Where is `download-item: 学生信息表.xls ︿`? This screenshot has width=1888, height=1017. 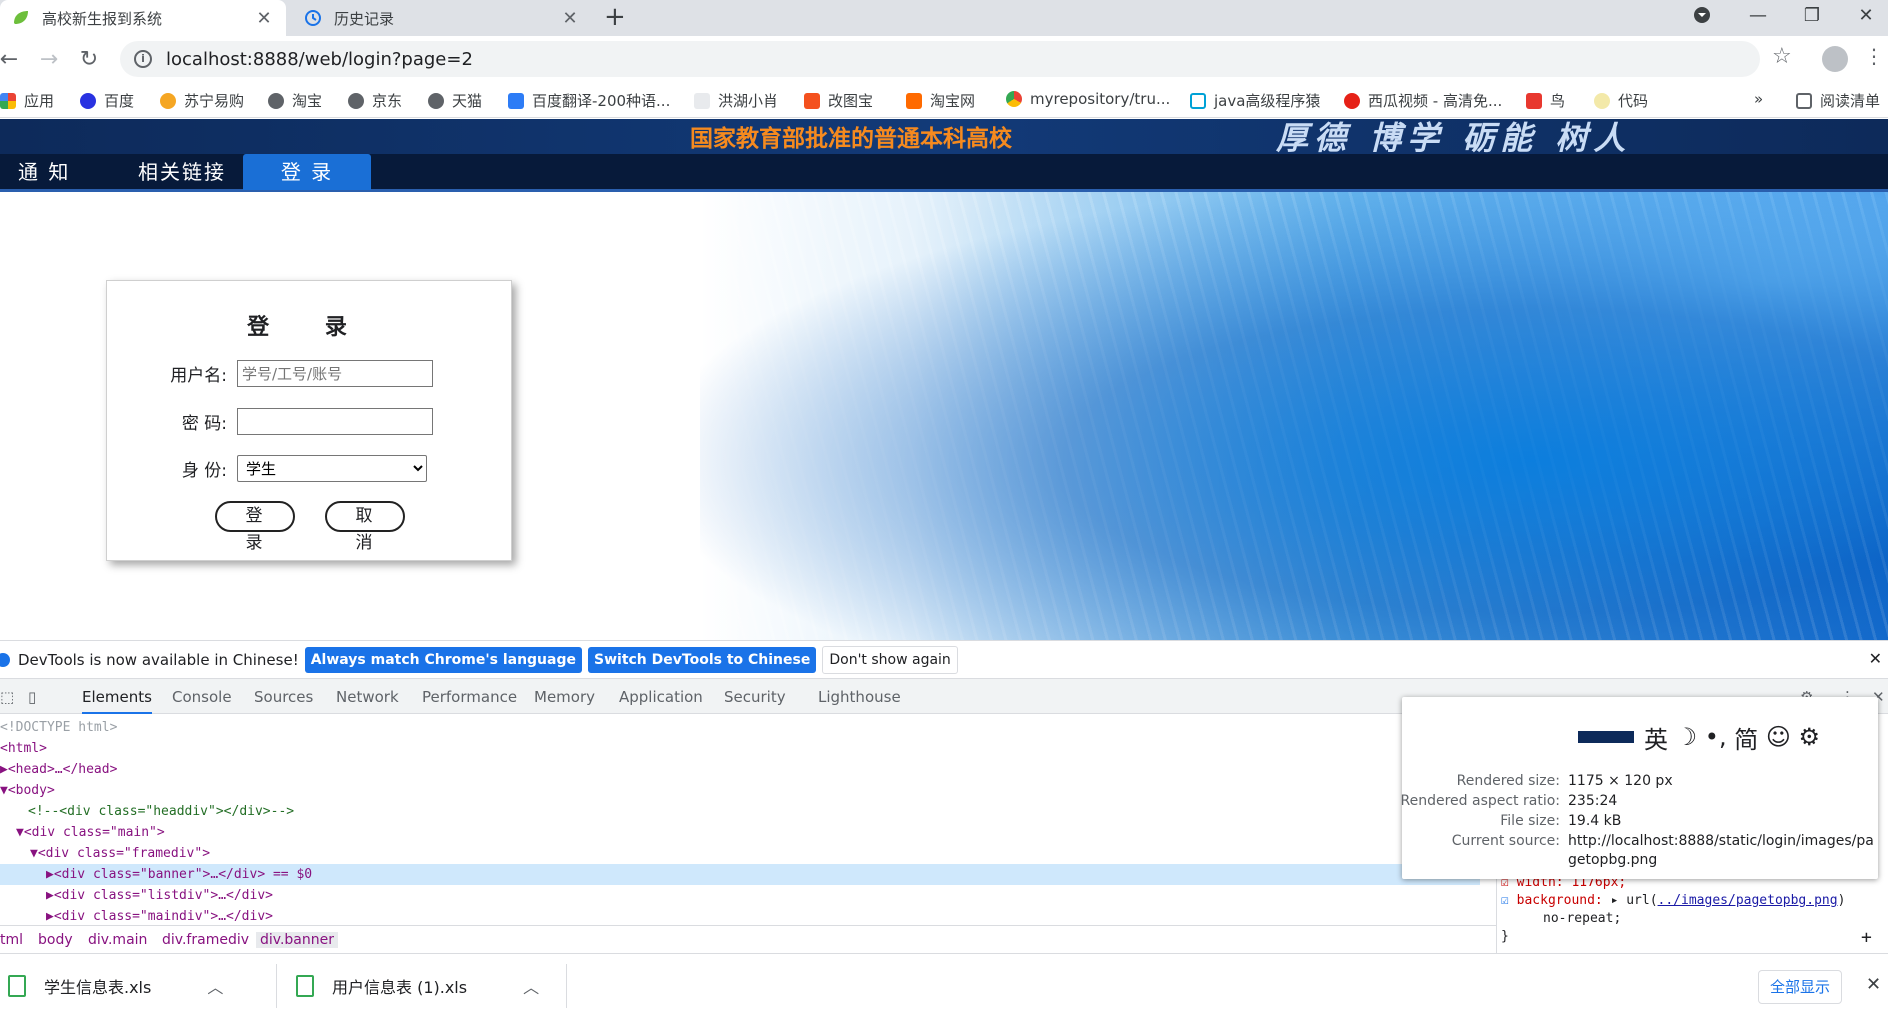
download-item: 学生信息表.xls ︿ is located at coordinates (115, 985).